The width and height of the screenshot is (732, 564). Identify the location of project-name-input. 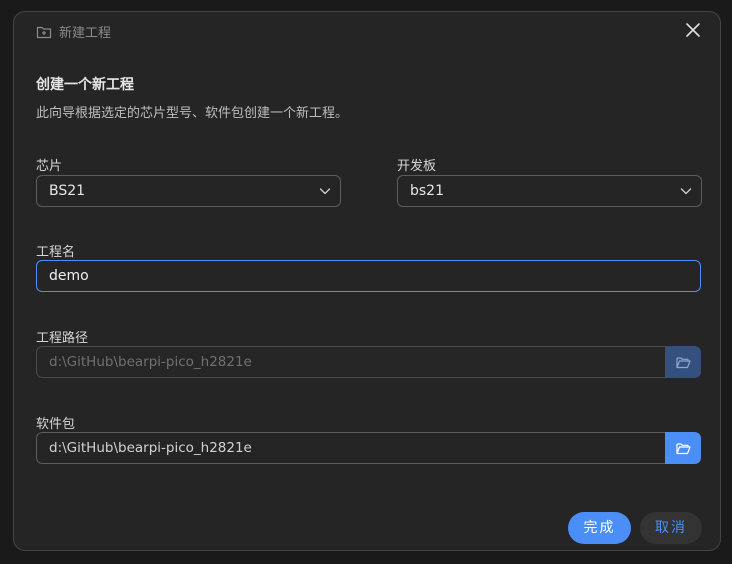
(368, 276).